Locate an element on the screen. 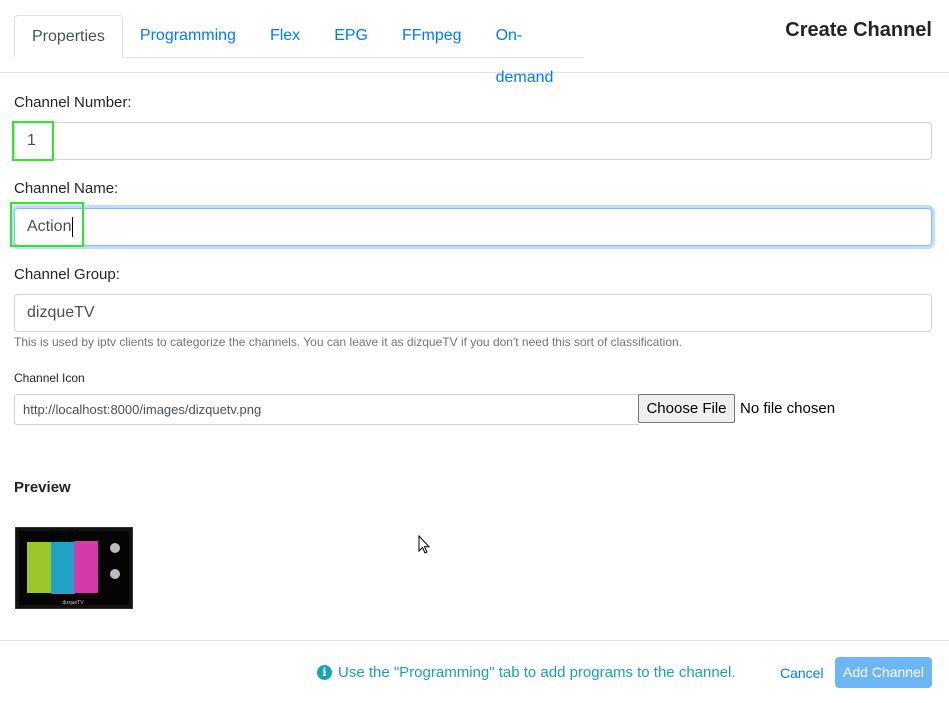  tab-programming: Programming is located at coordinates (188, 35).